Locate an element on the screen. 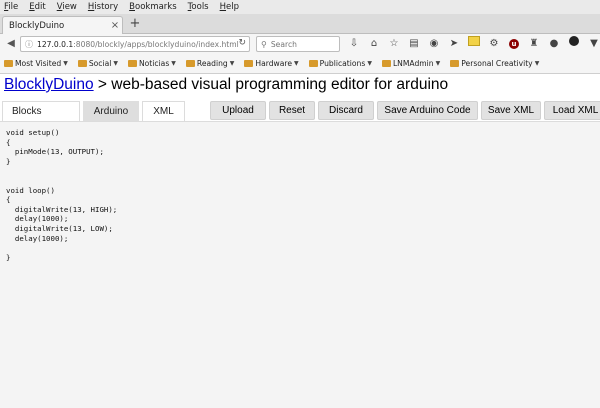 The height and width of the screenshot is (408, 600). pocket-icon: ◉ is located at coordinates (434, 44).